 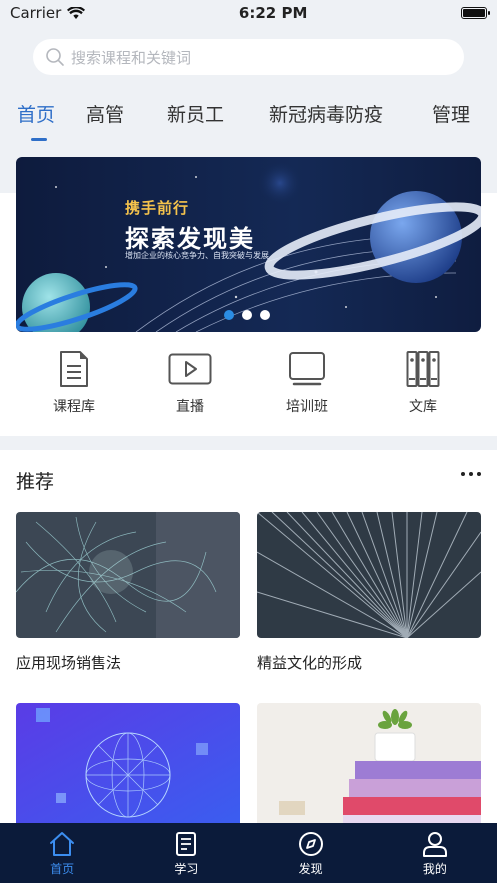 What do you see at coordinates (307, 369) in the screenshot?
I see `monitor-icon` at bounding box center [307, 369].